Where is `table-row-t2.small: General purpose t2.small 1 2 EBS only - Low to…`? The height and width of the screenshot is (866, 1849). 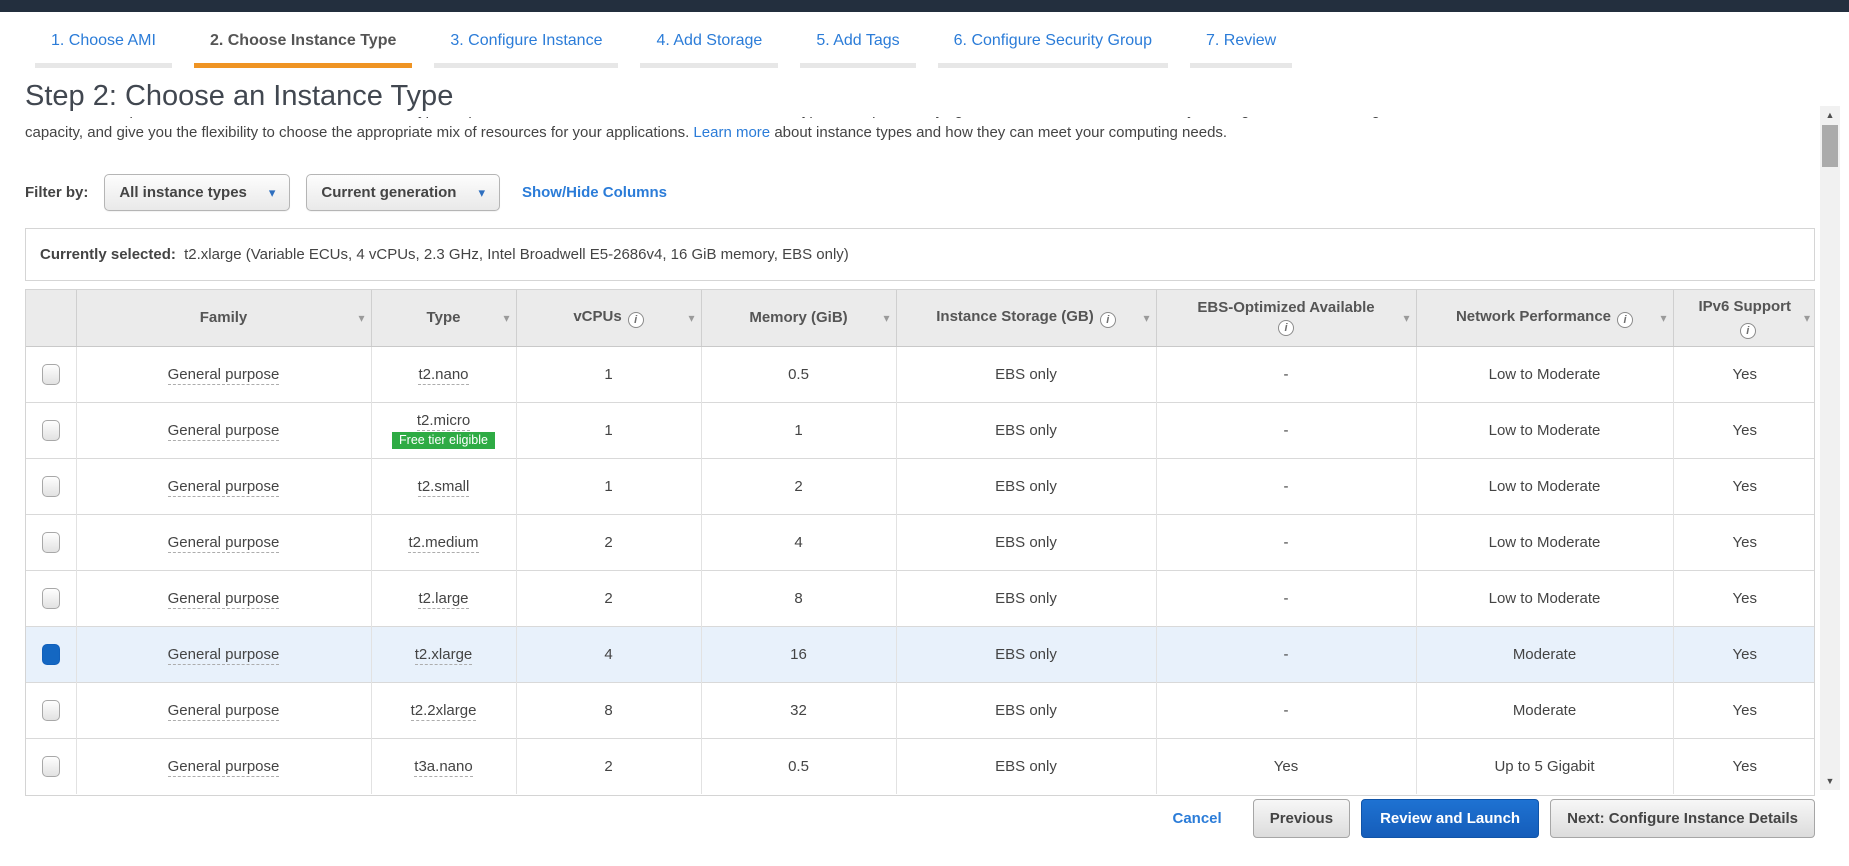 table-row-t2.small: General purpose t2.small 1 2 EBS only - Low to… is located at coordinates (920, 485).